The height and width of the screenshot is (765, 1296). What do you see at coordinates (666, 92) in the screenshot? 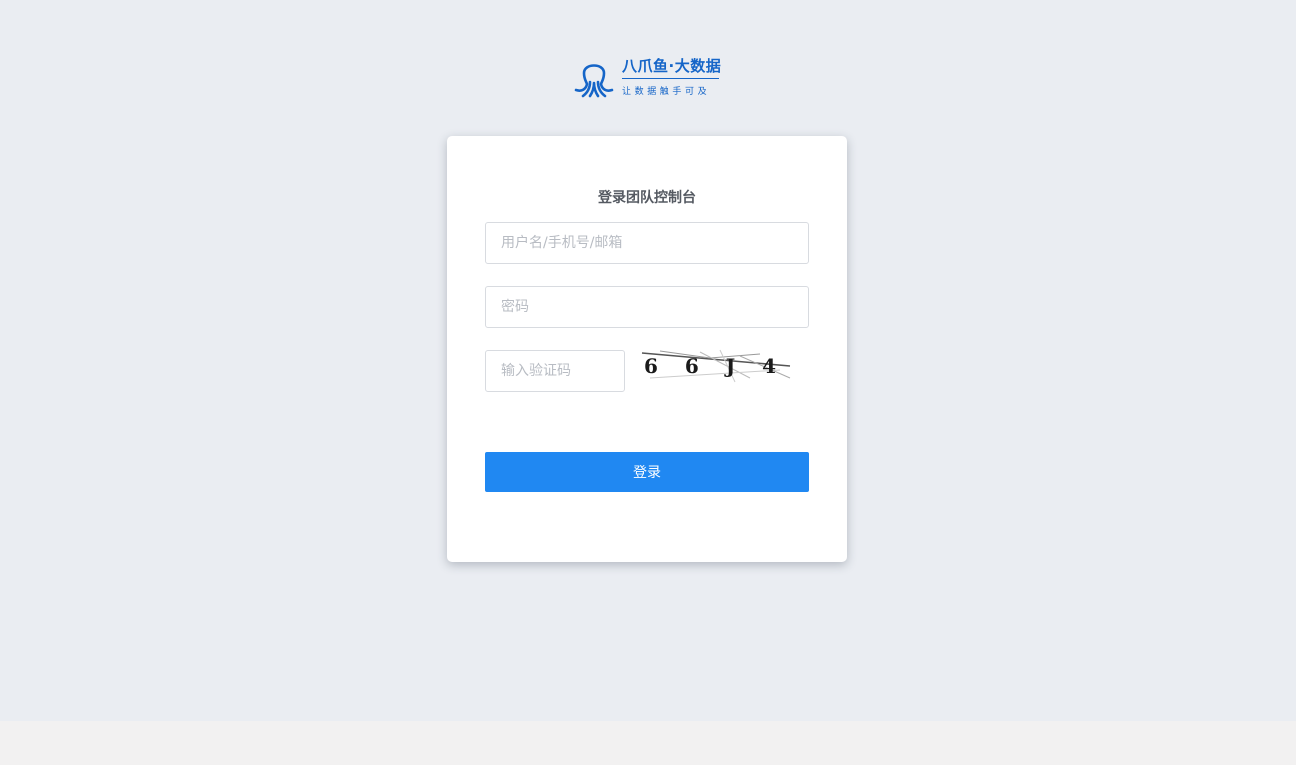
I see `brand-slogan: 让数据触手可及` at bounding box center [666, 92].